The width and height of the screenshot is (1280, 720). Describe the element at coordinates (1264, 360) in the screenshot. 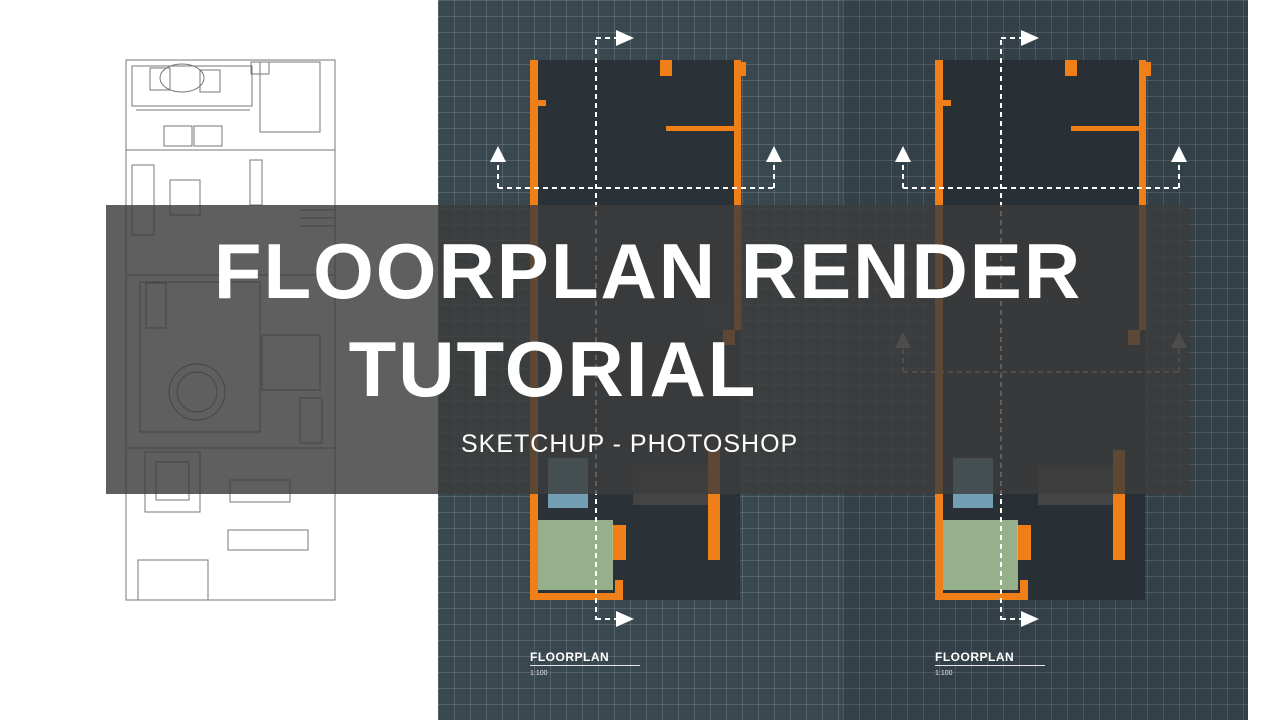

I see `right-edge-strip` at that location.